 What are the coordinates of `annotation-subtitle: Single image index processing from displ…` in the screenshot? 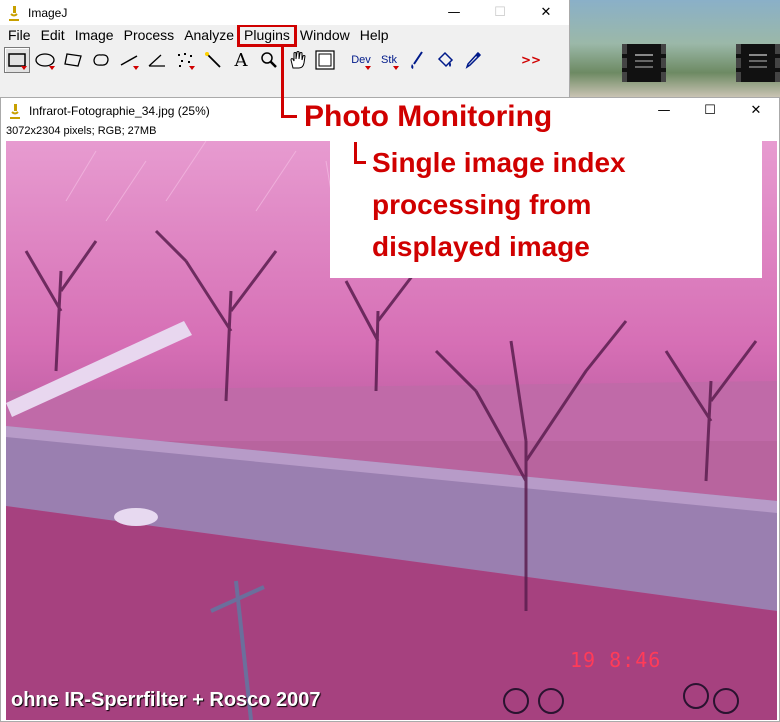 It's located at (552, 205).